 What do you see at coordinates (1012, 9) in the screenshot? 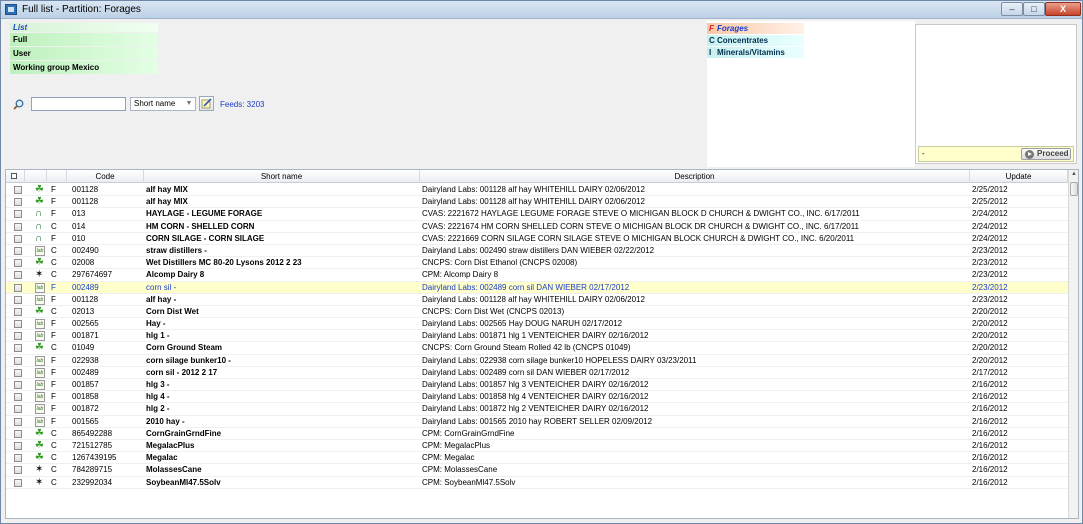
I see `minimize-button: –` at bounding box center [1012, 9].